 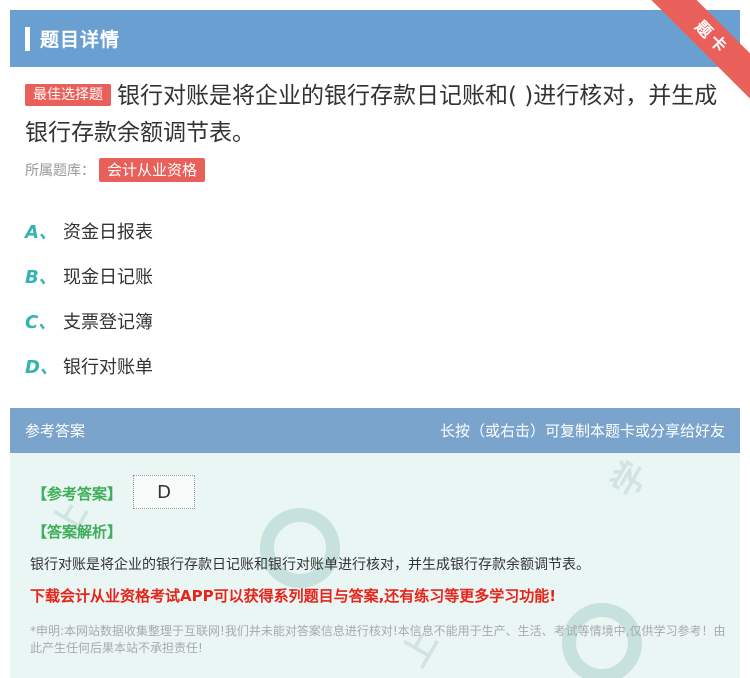 I want to click on option-b: B、 现金日记账, so click(x=89, y=275).